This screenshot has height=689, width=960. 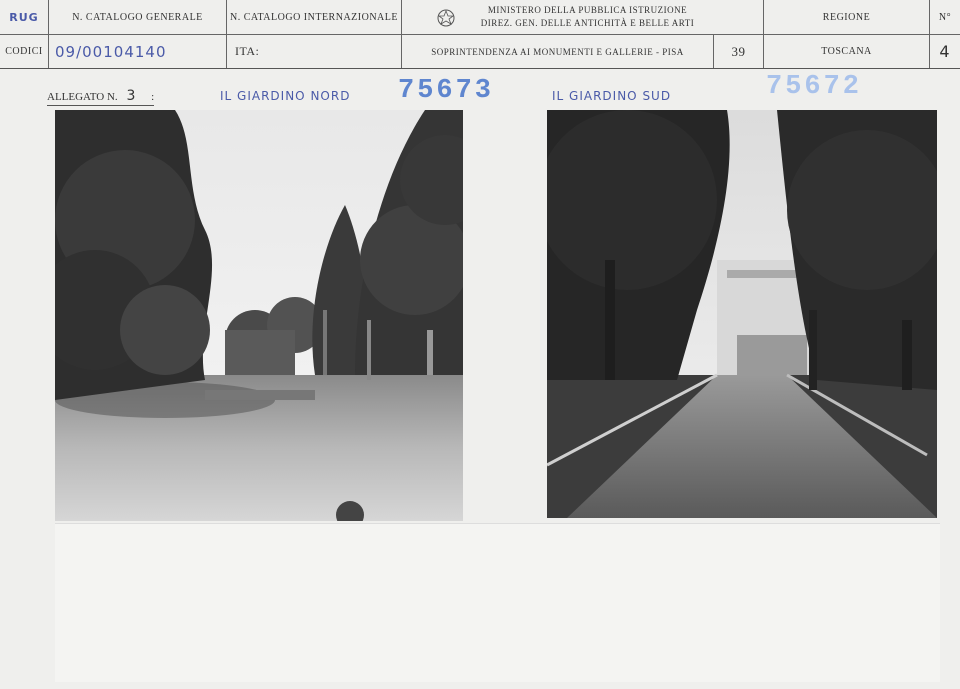 I want to click on allegato-number: 3, so click(x=131, y=96).